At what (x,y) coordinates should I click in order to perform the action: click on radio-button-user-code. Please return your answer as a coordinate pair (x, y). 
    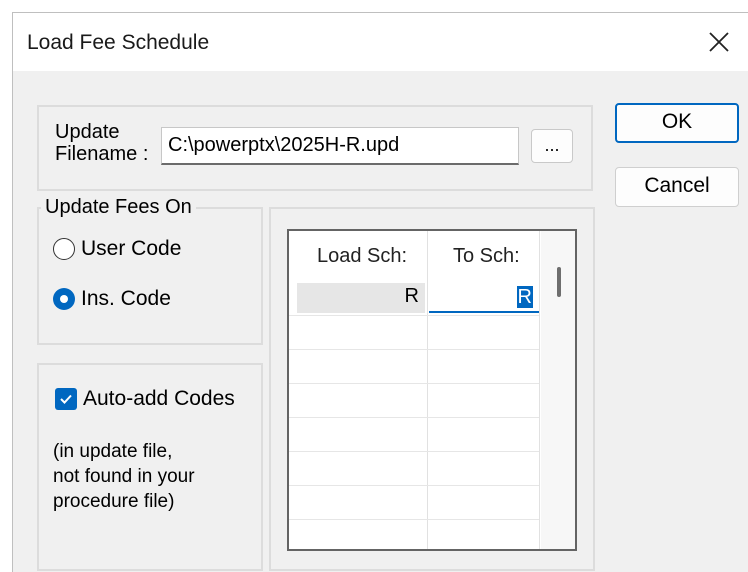
    Looking at the image, I should click on (64, 249).